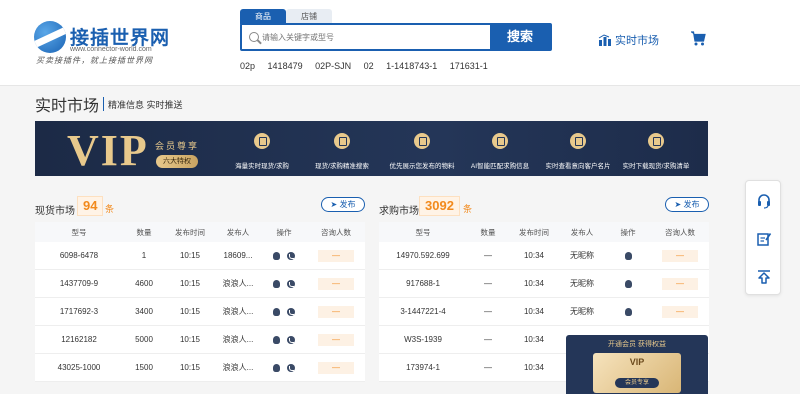 Image resolution: width=800 pixels, height=394 pixels. Describe the element at coordinates (399, 211) in the screenshot. I see `section-title: 求购市场` at that location.